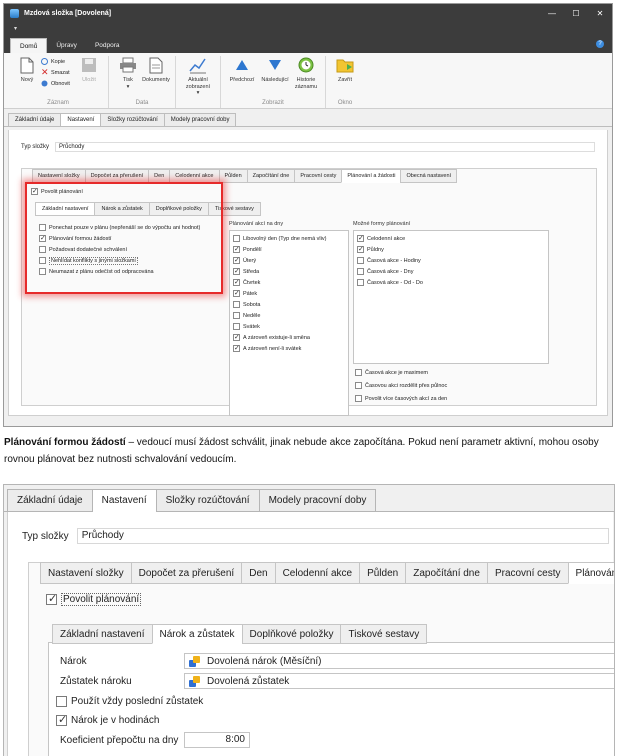 The width and height of the screenshot is (618, 756). Describe the element at coordinates (129, 701) in the screenshot. I see `pouzit-posledni-zustatek-checkbox: Použít vždy poslední zůstatek` at that location.